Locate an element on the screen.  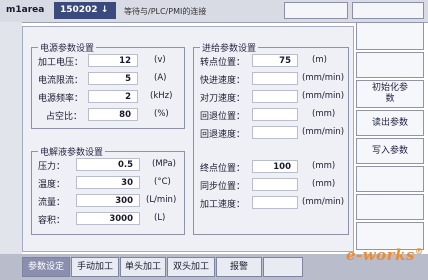
param-input: 80 is located at coordinates (113, 114).